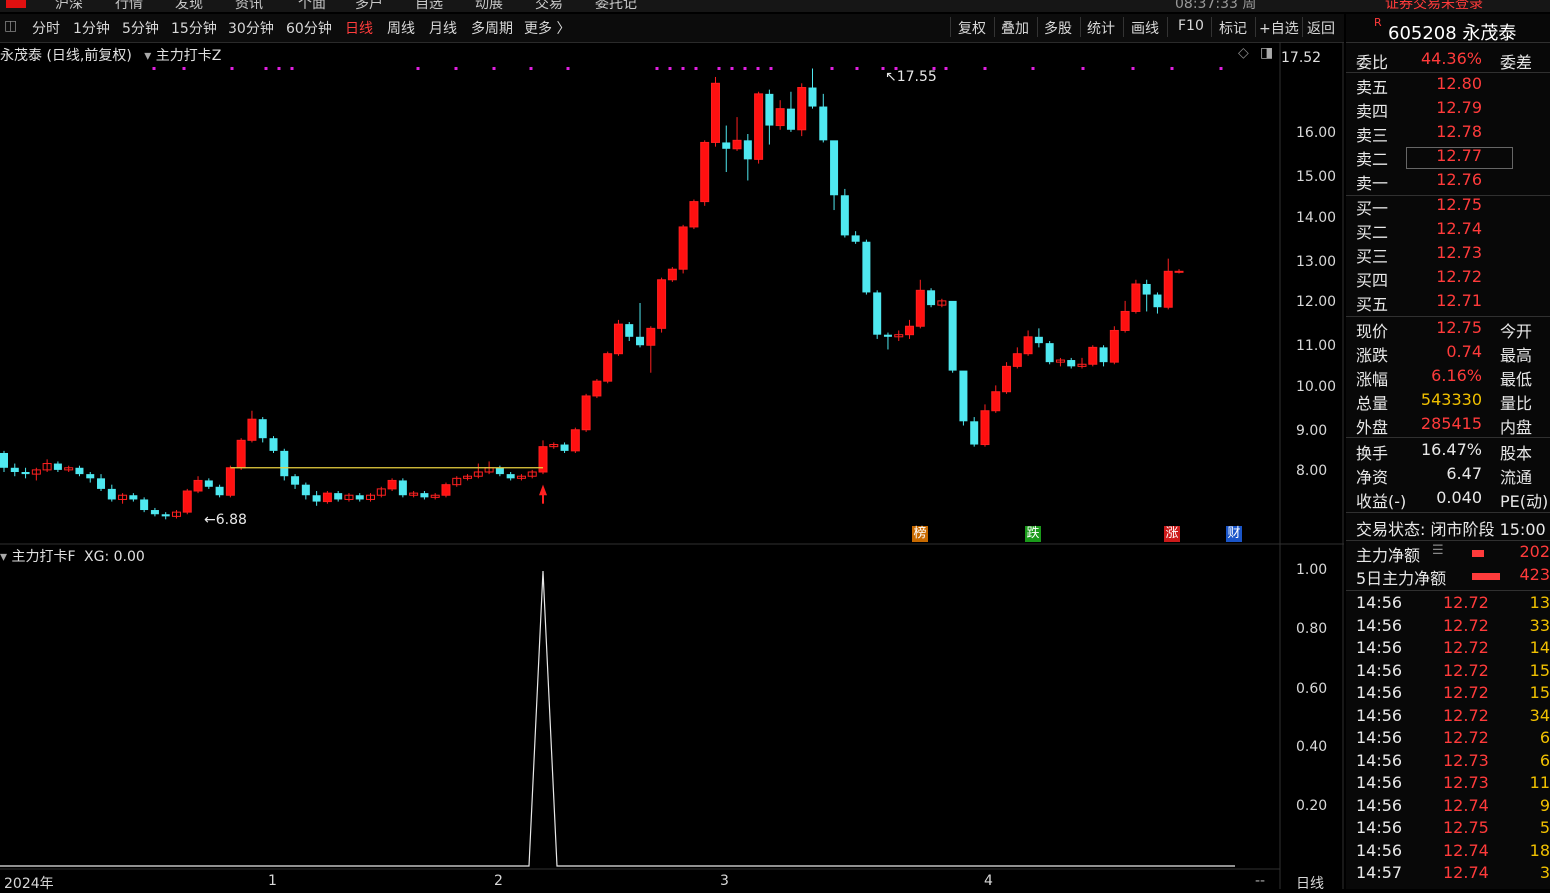 The image size is (1550, 893). What do you see at coordinates (1444, 475) in the screenshot?
I see `stat-row: 净资 6.47 流通` at bounding box center [1444, 475].